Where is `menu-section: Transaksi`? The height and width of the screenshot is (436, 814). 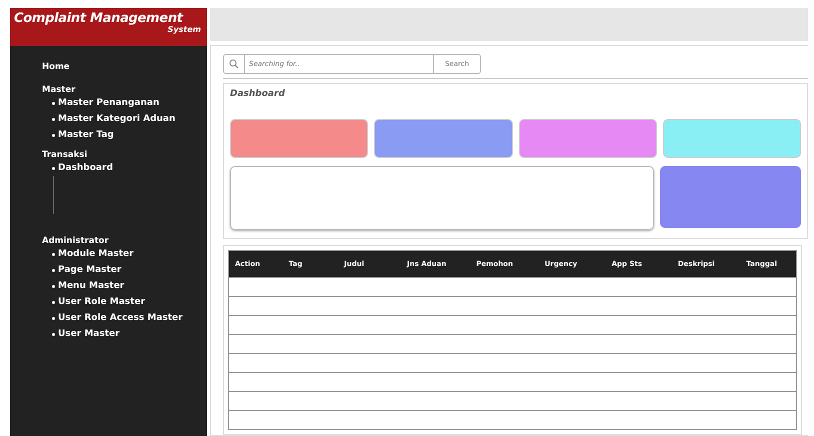
menu-section: Transaksi is located at coordinates (65, 155).